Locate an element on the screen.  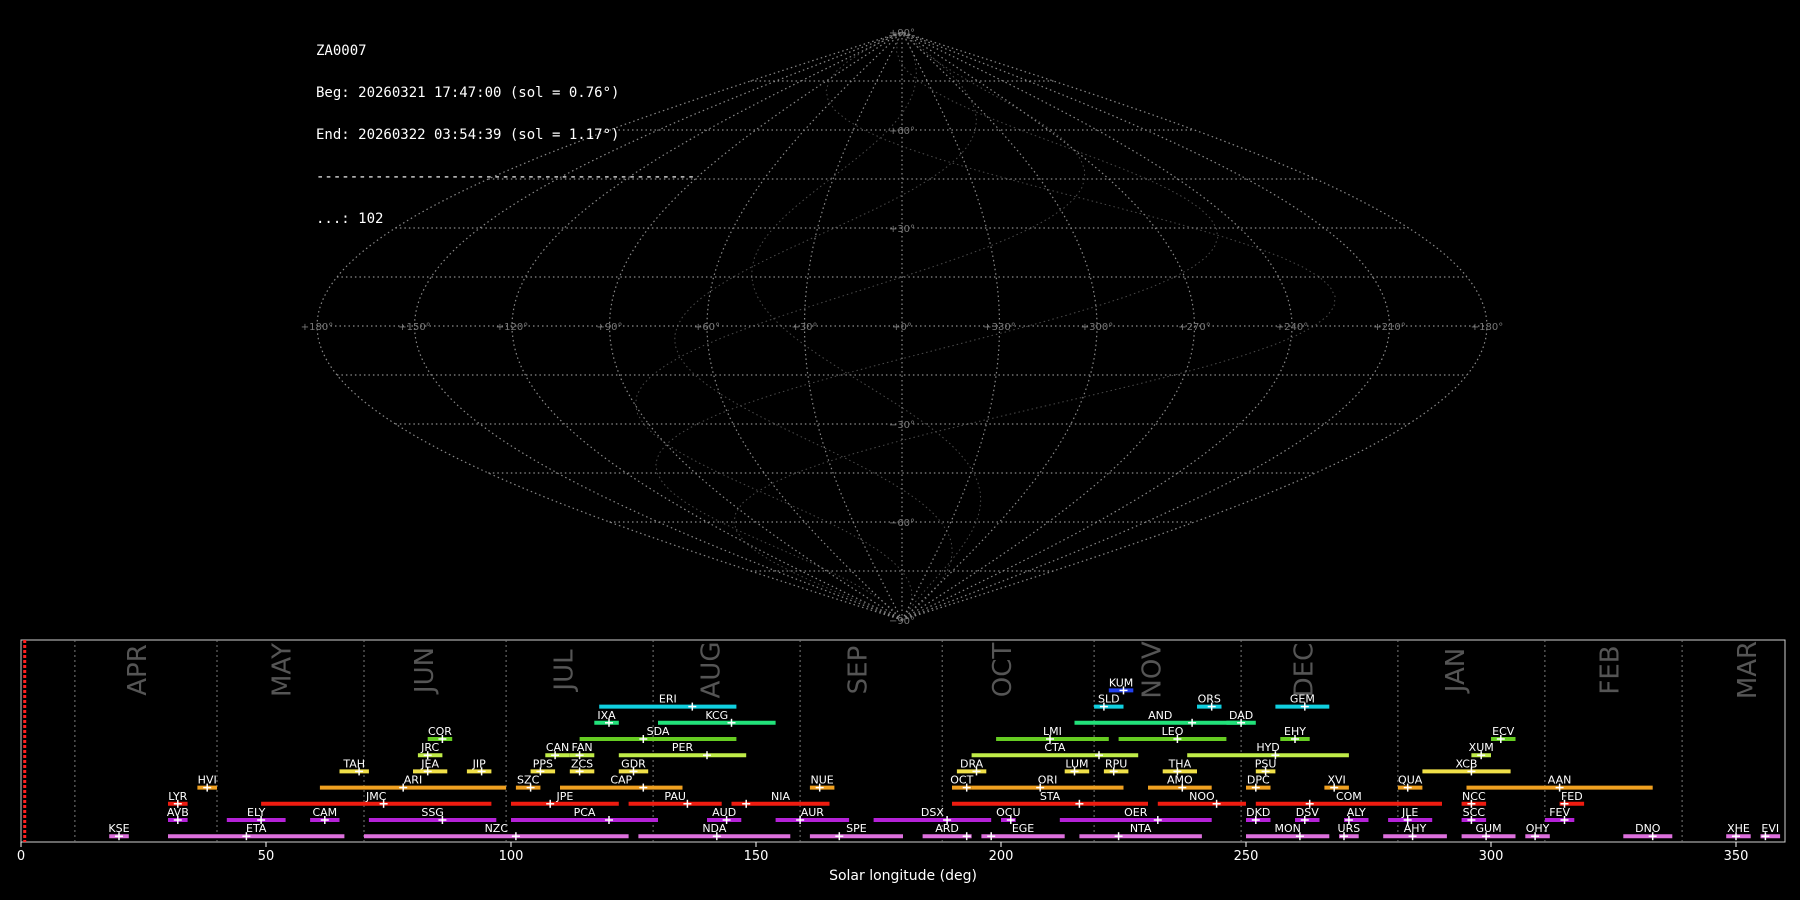
shower-sld: SLD is located at coordinates (1109, 702).